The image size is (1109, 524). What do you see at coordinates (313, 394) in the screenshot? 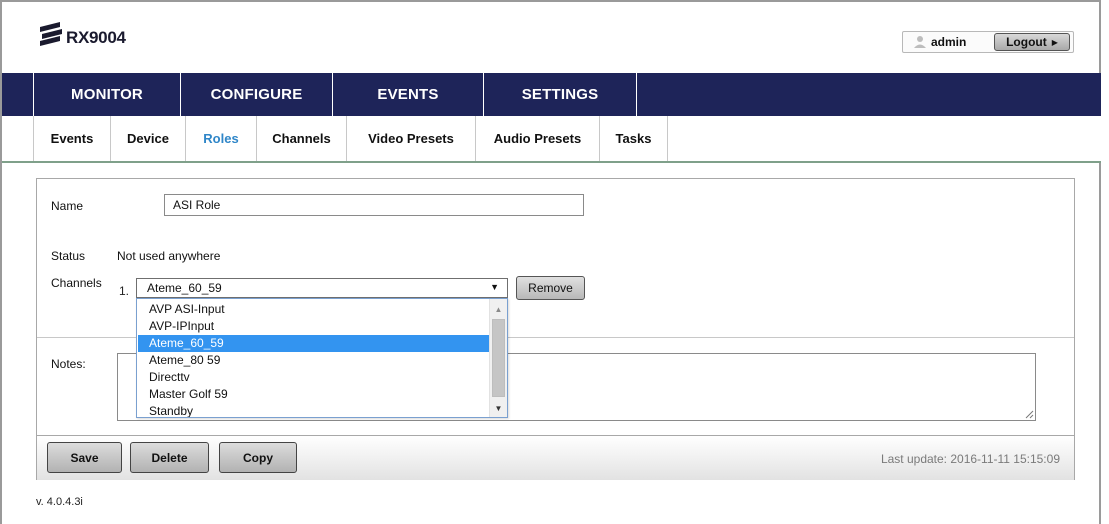
I see `dropdown-option: Master Golf 59` at bounding box center [313, 394].